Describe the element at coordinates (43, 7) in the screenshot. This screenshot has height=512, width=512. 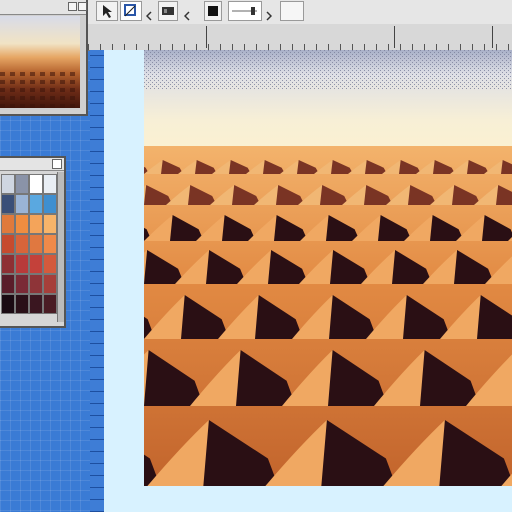
I see `navigator-titlebar` at that location.